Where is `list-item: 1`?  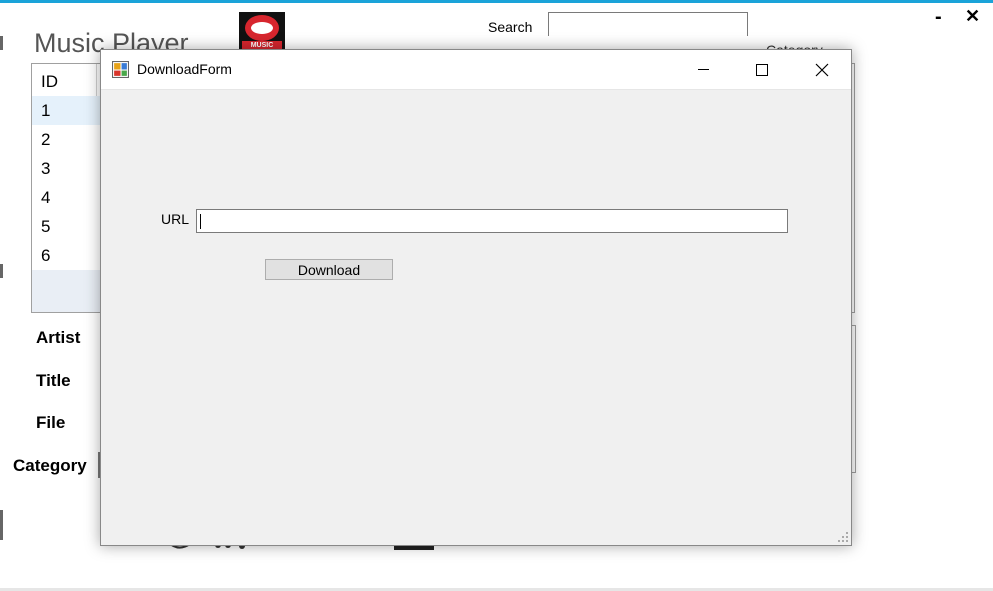 list-item: 1 is located at coordinates (67, 110).